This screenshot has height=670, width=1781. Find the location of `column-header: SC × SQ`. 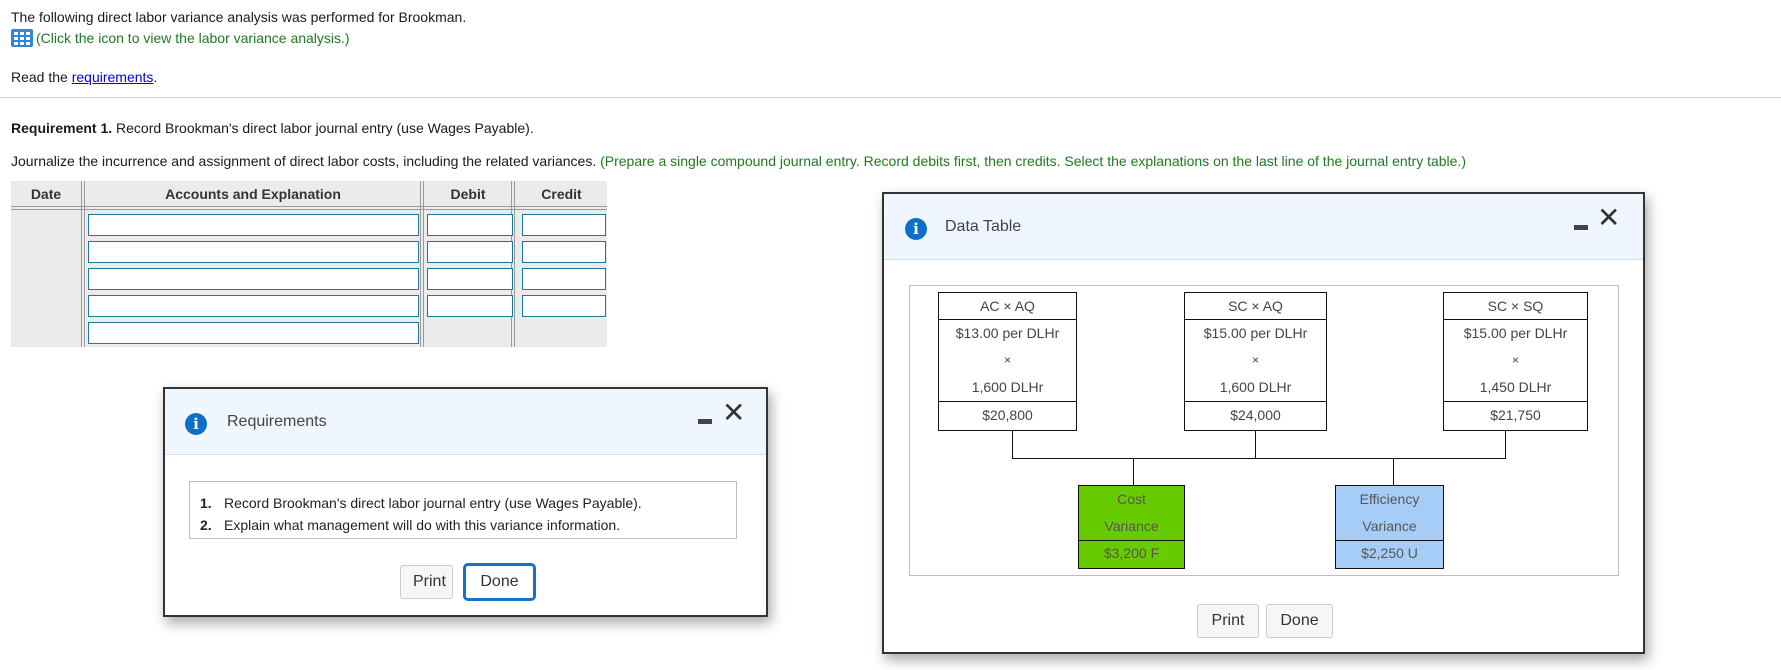

column-header: SC × SQ is located at coordinates (1515, 306).